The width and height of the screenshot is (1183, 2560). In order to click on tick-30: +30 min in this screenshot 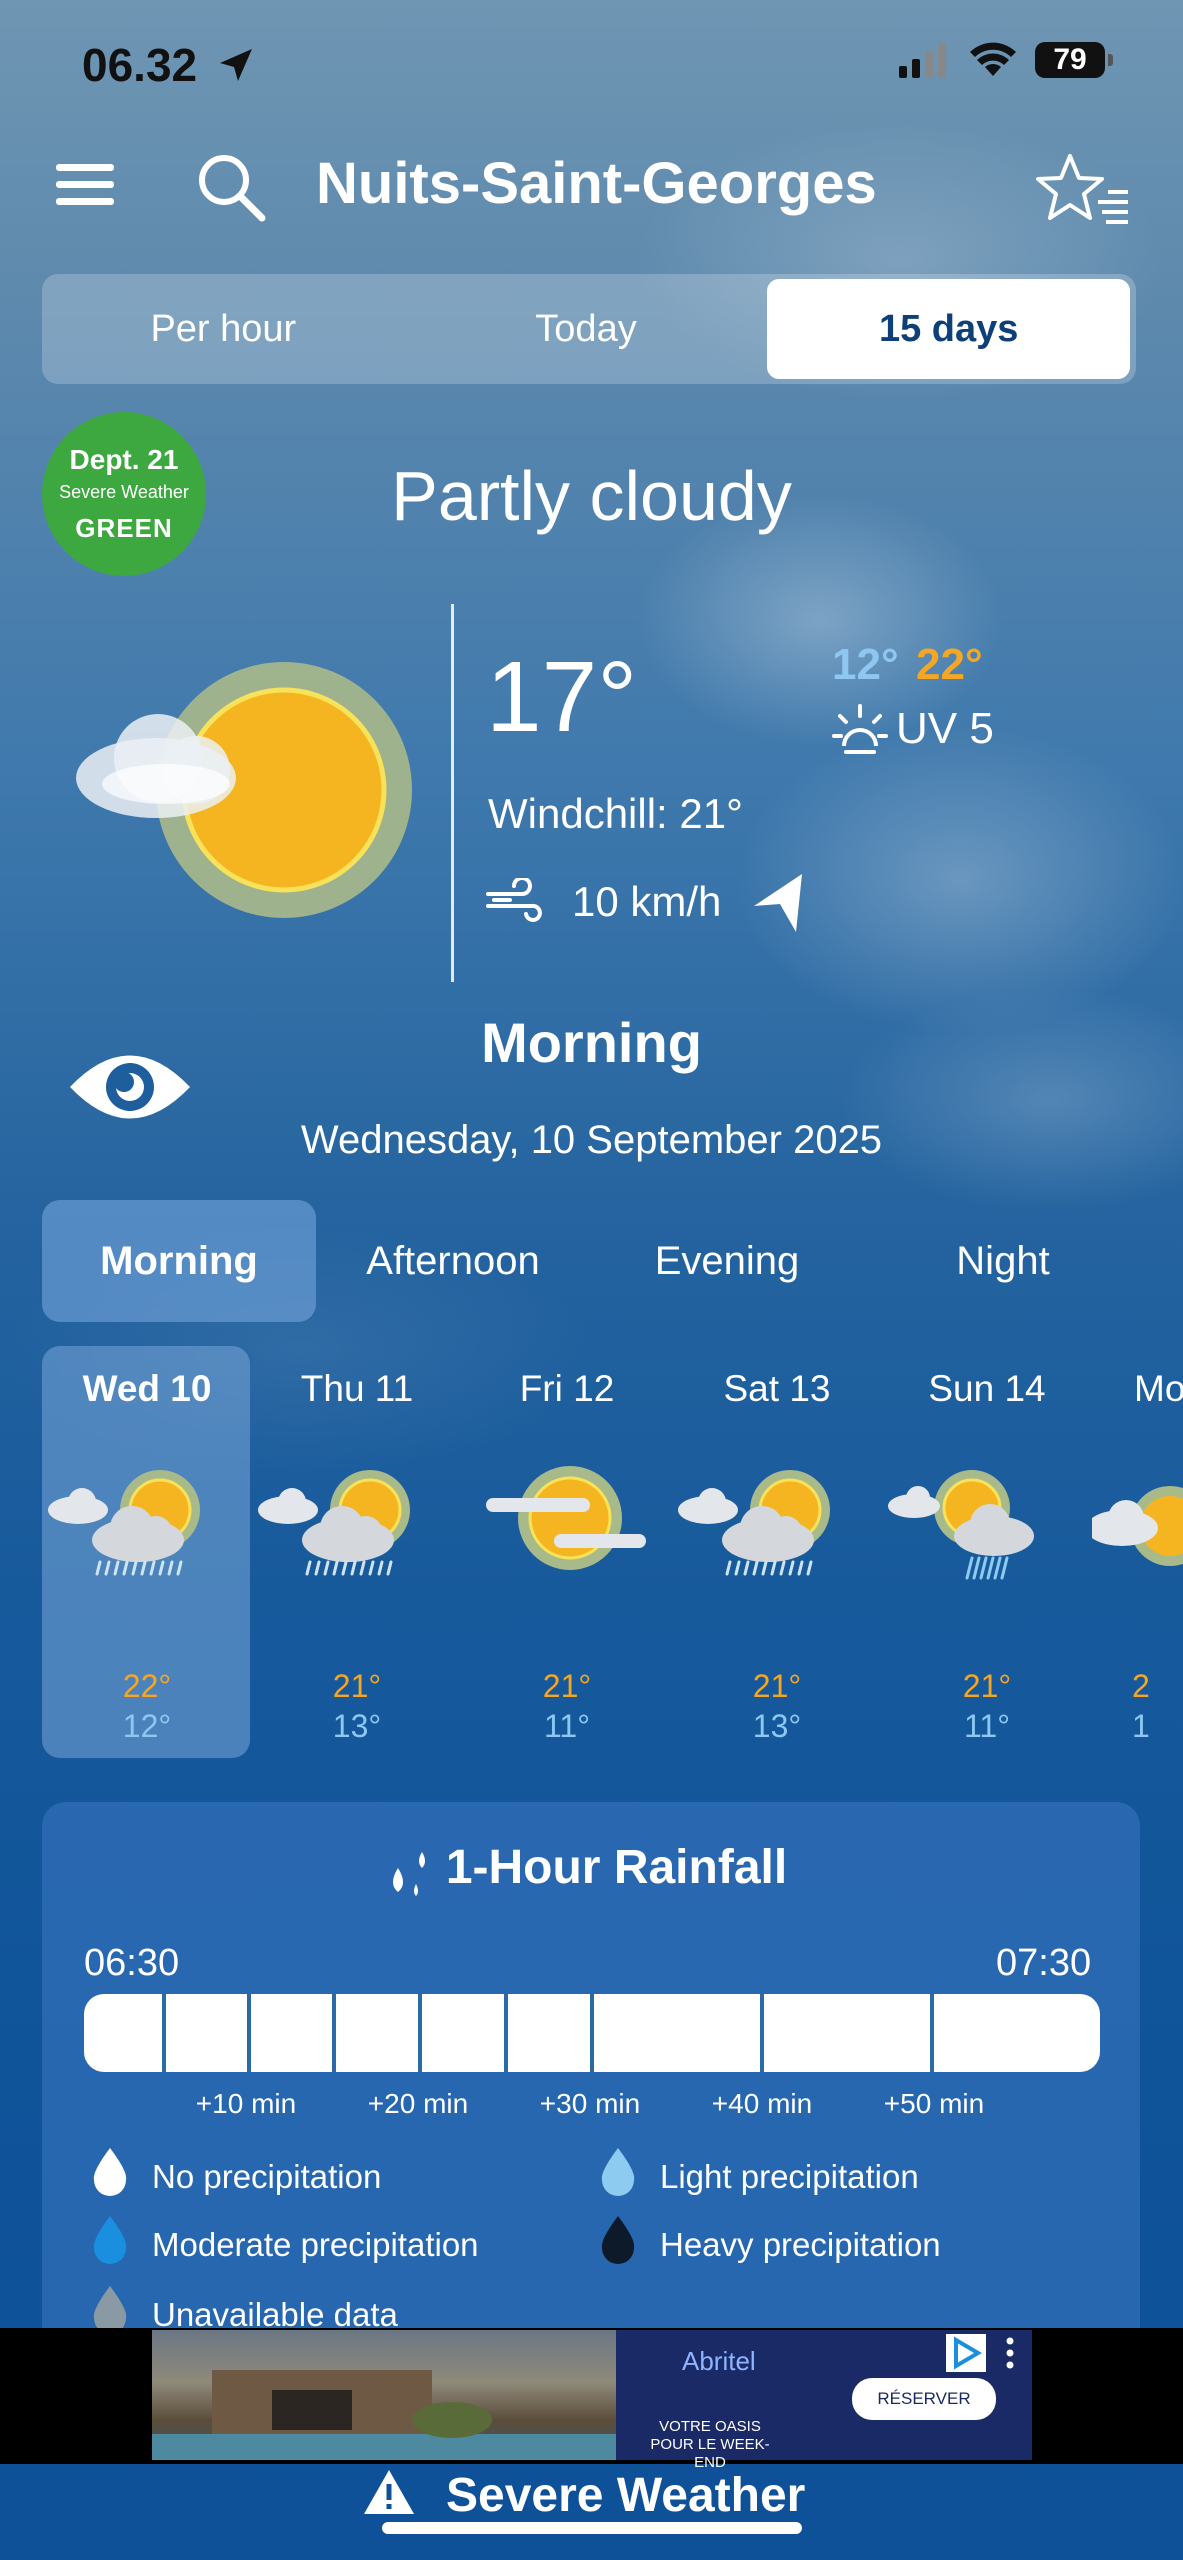, I will do `click(590, 2103)`.